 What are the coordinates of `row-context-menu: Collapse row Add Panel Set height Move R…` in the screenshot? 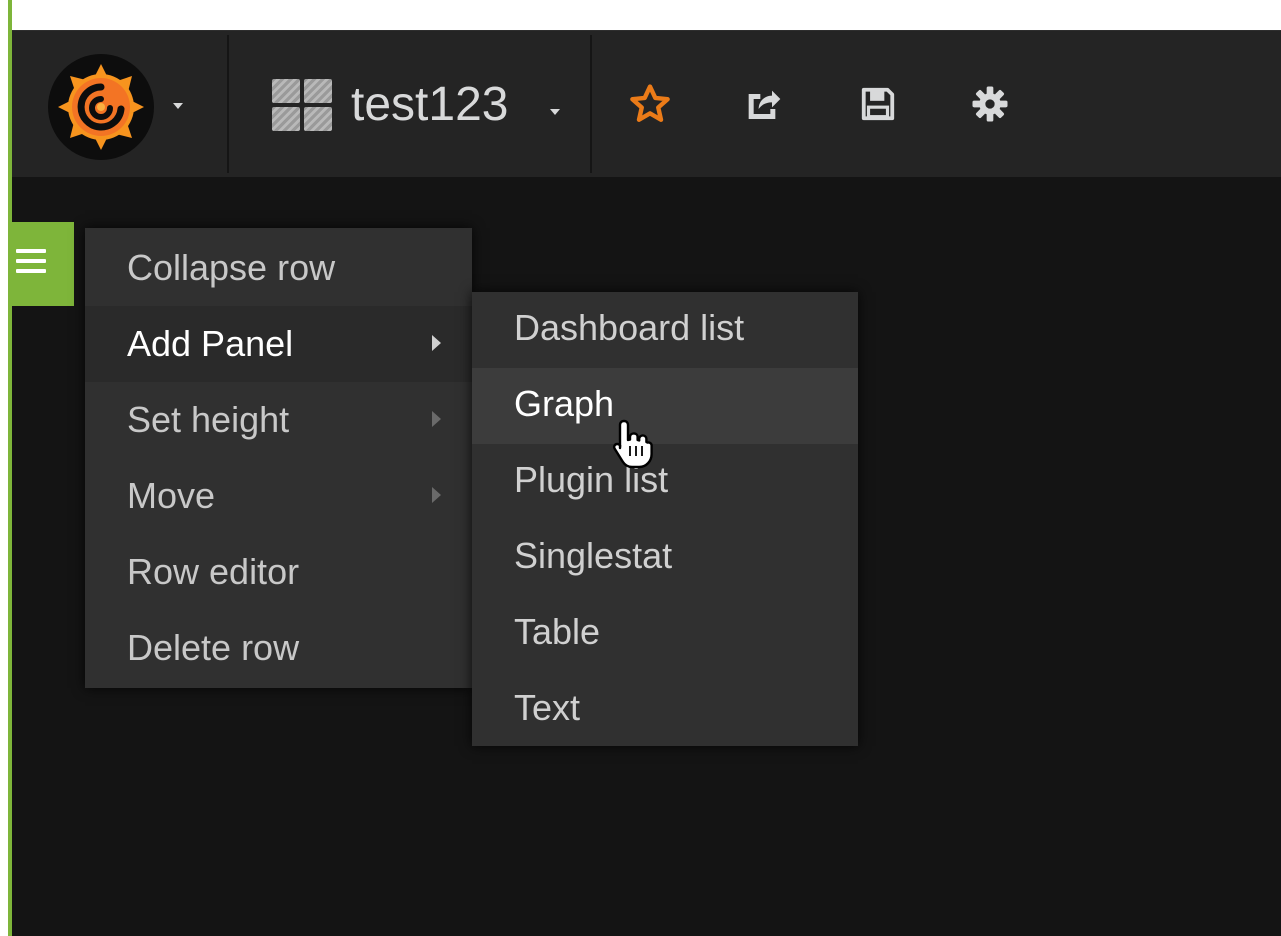 It's located at (278, 458).